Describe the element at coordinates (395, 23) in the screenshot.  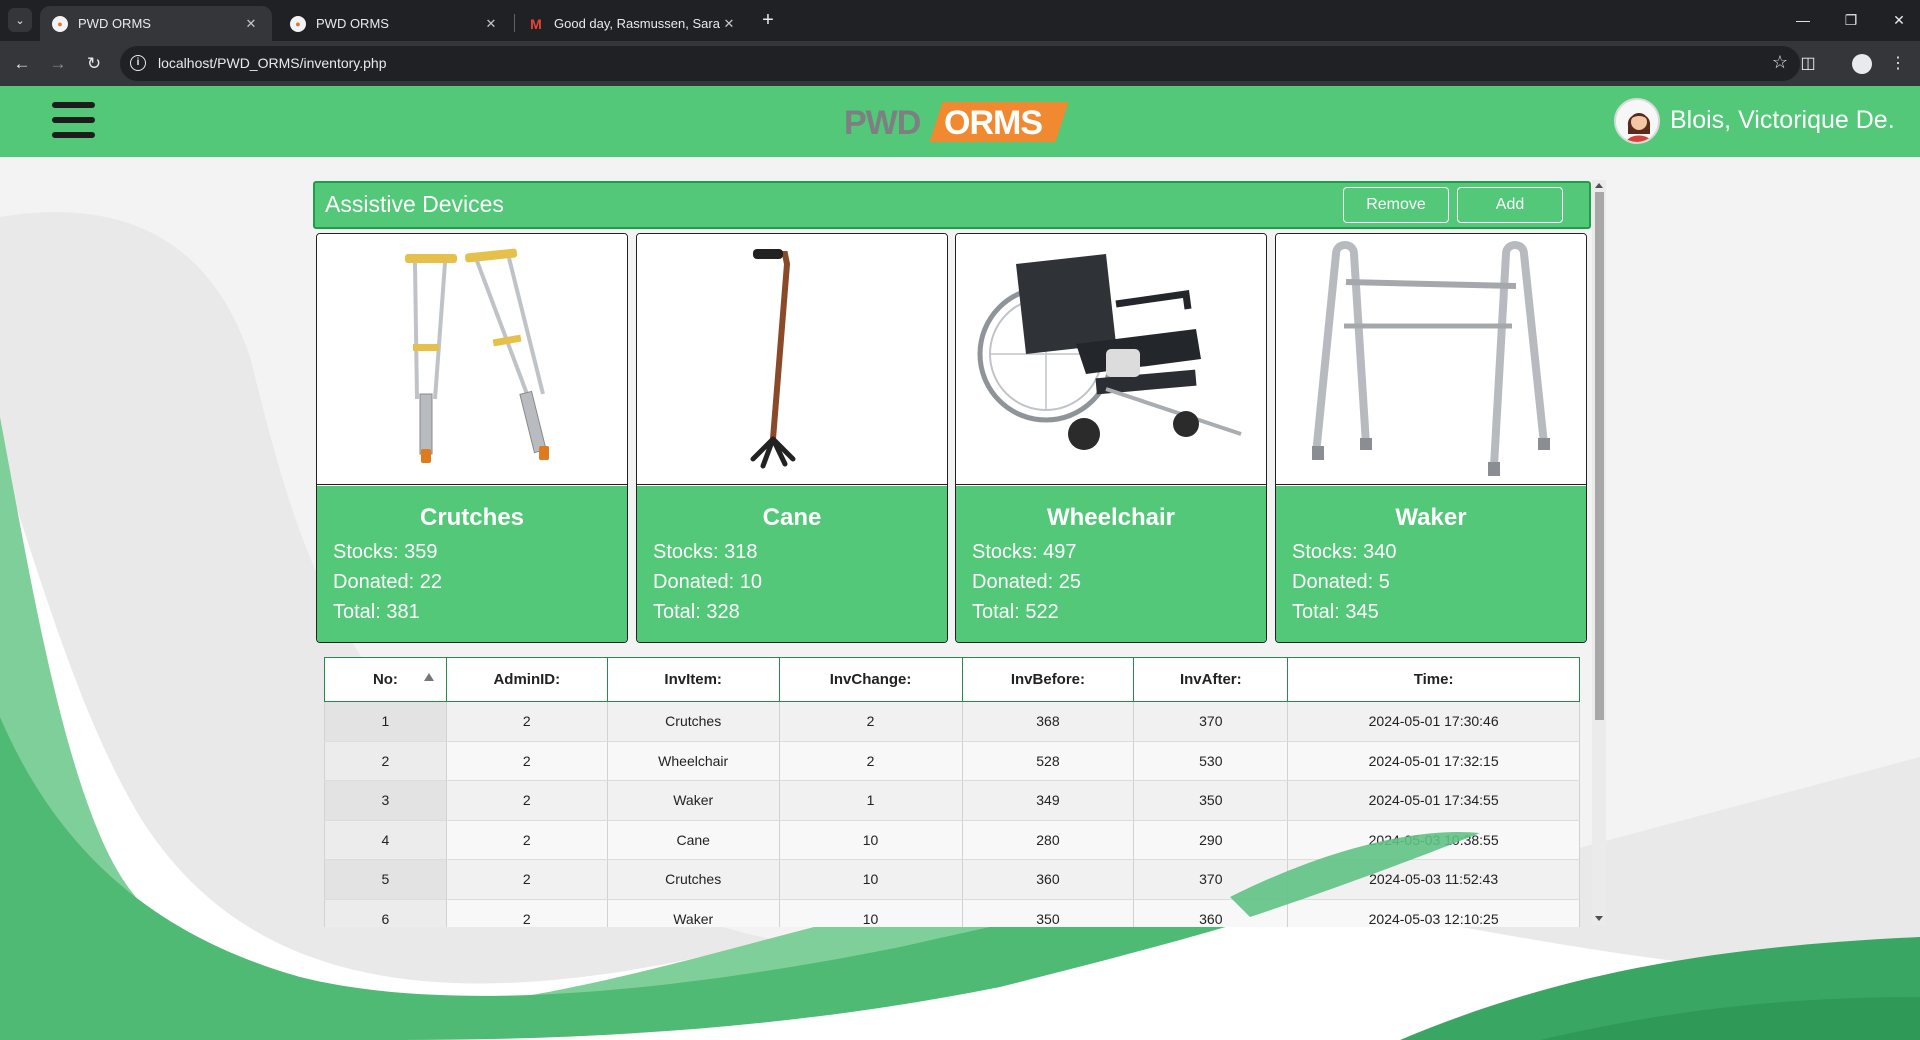
I see `browser-tab-2: ● PWD ORMS ✕` at that location.